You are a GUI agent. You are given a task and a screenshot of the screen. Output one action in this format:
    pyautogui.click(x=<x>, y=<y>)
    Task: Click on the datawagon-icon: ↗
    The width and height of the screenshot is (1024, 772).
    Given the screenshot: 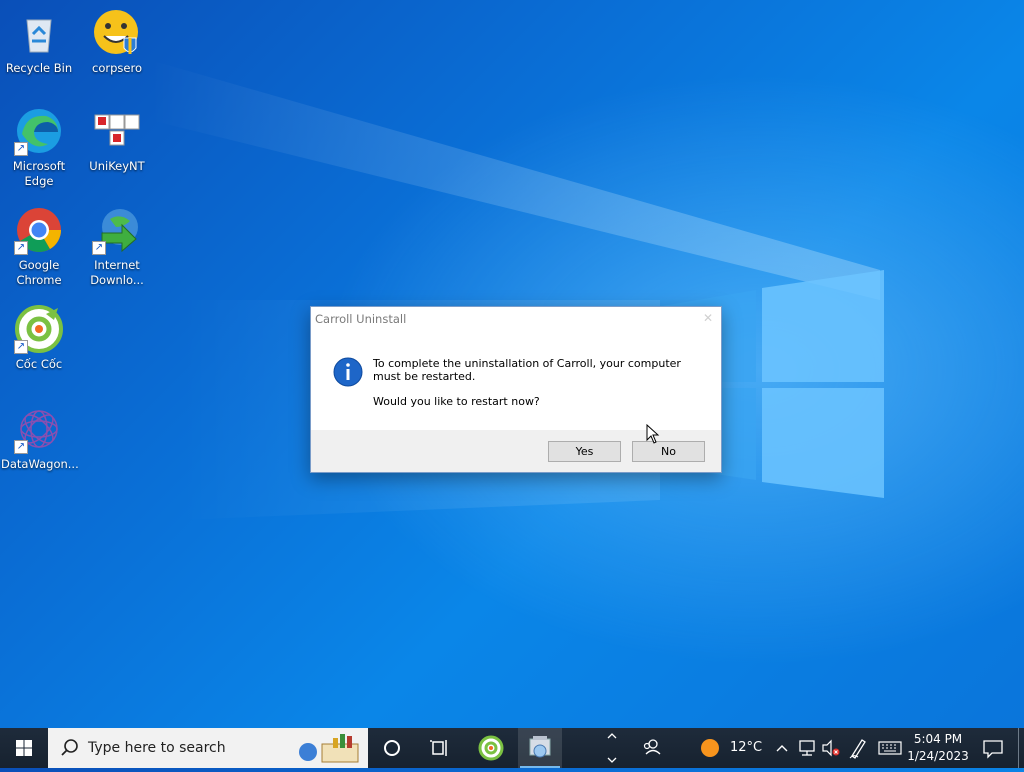 What is the action you would take?
    pyautogui.click(x=39, y=429)
    